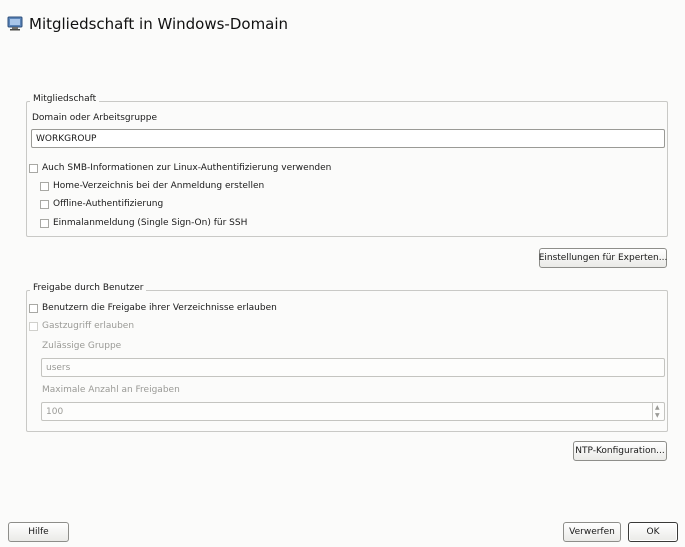  I want to click on allow-shares-checkbox, so click(33, 308).